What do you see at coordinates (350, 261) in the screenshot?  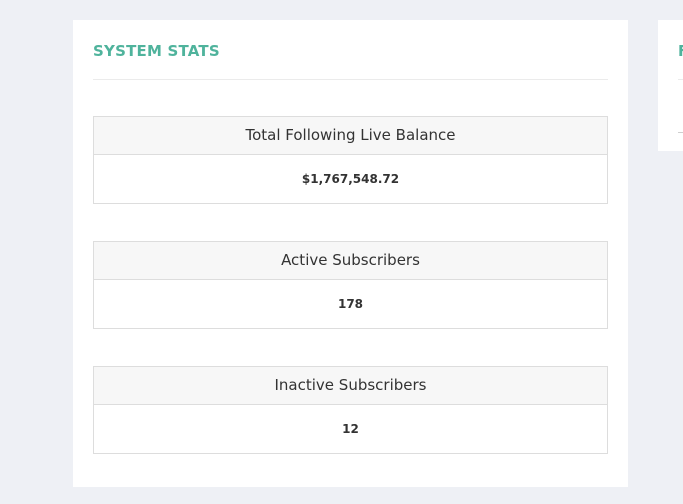 I see `stat-label-active-subscribers: Active Subscribers` at bounding box center [350, 261].